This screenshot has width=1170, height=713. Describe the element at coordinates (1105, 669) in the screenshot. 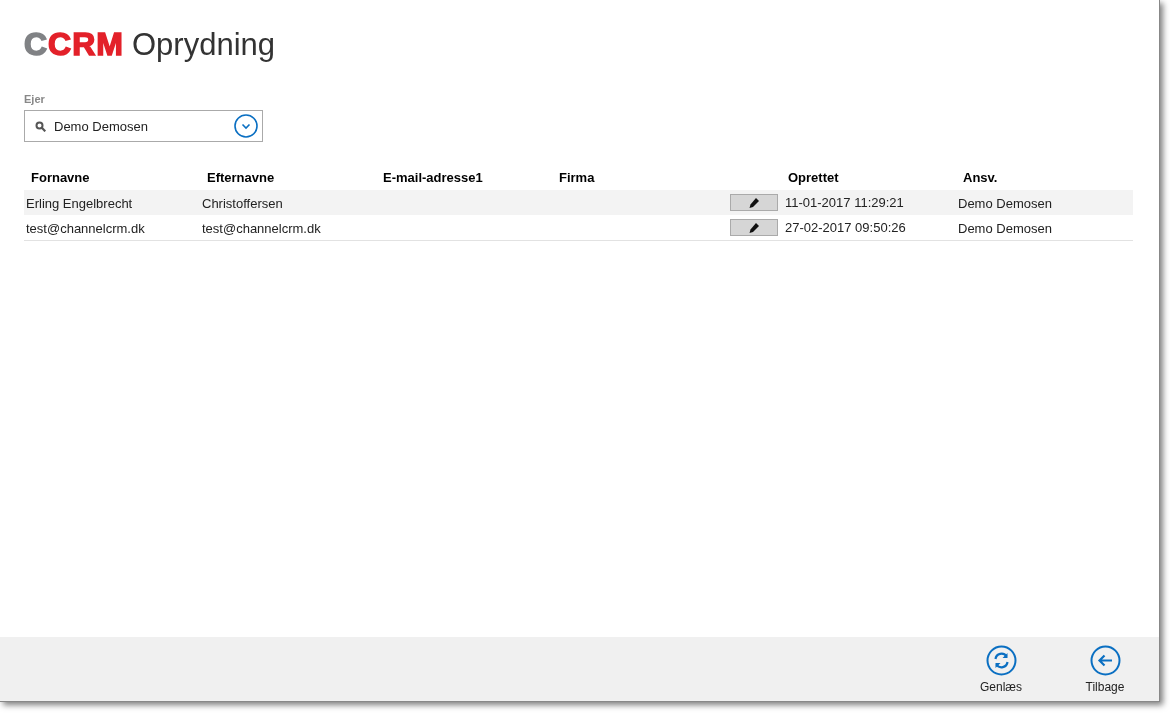

I see `back-button: Tilbage` at that location.